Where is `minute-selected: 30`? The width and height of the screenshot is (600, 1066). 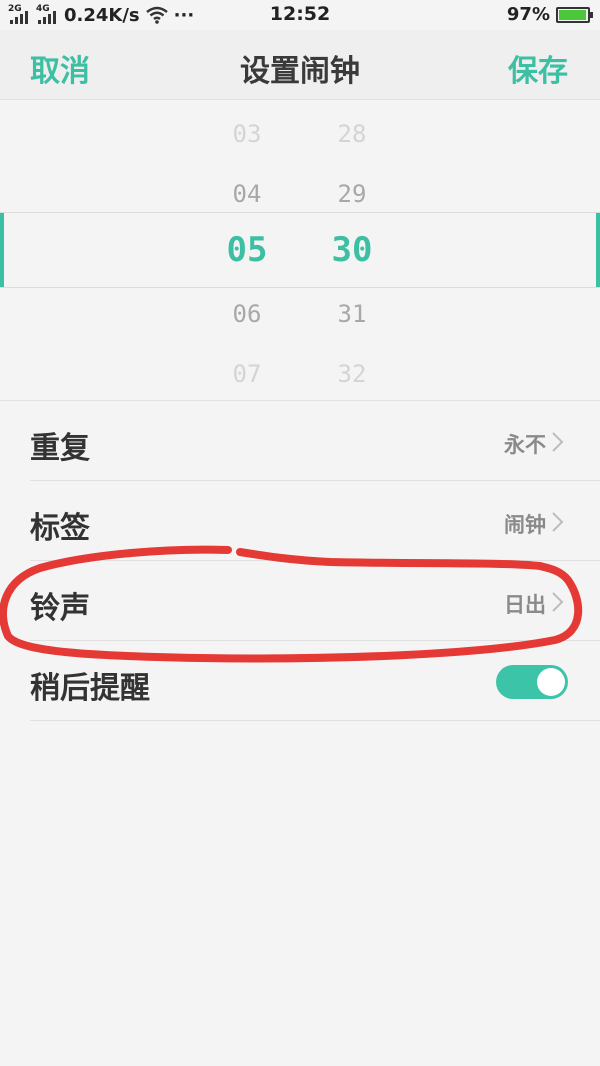 minute-selected: 30 is located at coordinates (352, 250).